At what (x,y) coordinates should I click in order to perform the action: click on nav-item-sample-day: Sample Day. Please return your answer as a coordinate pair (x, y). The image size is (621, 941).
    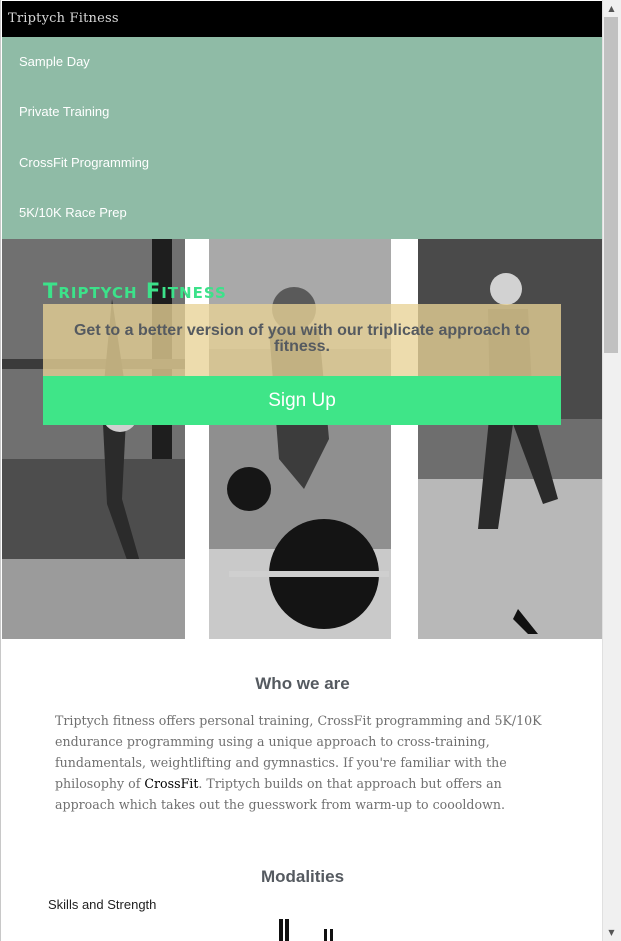
    Looking at the image, I should click on (54, 61).